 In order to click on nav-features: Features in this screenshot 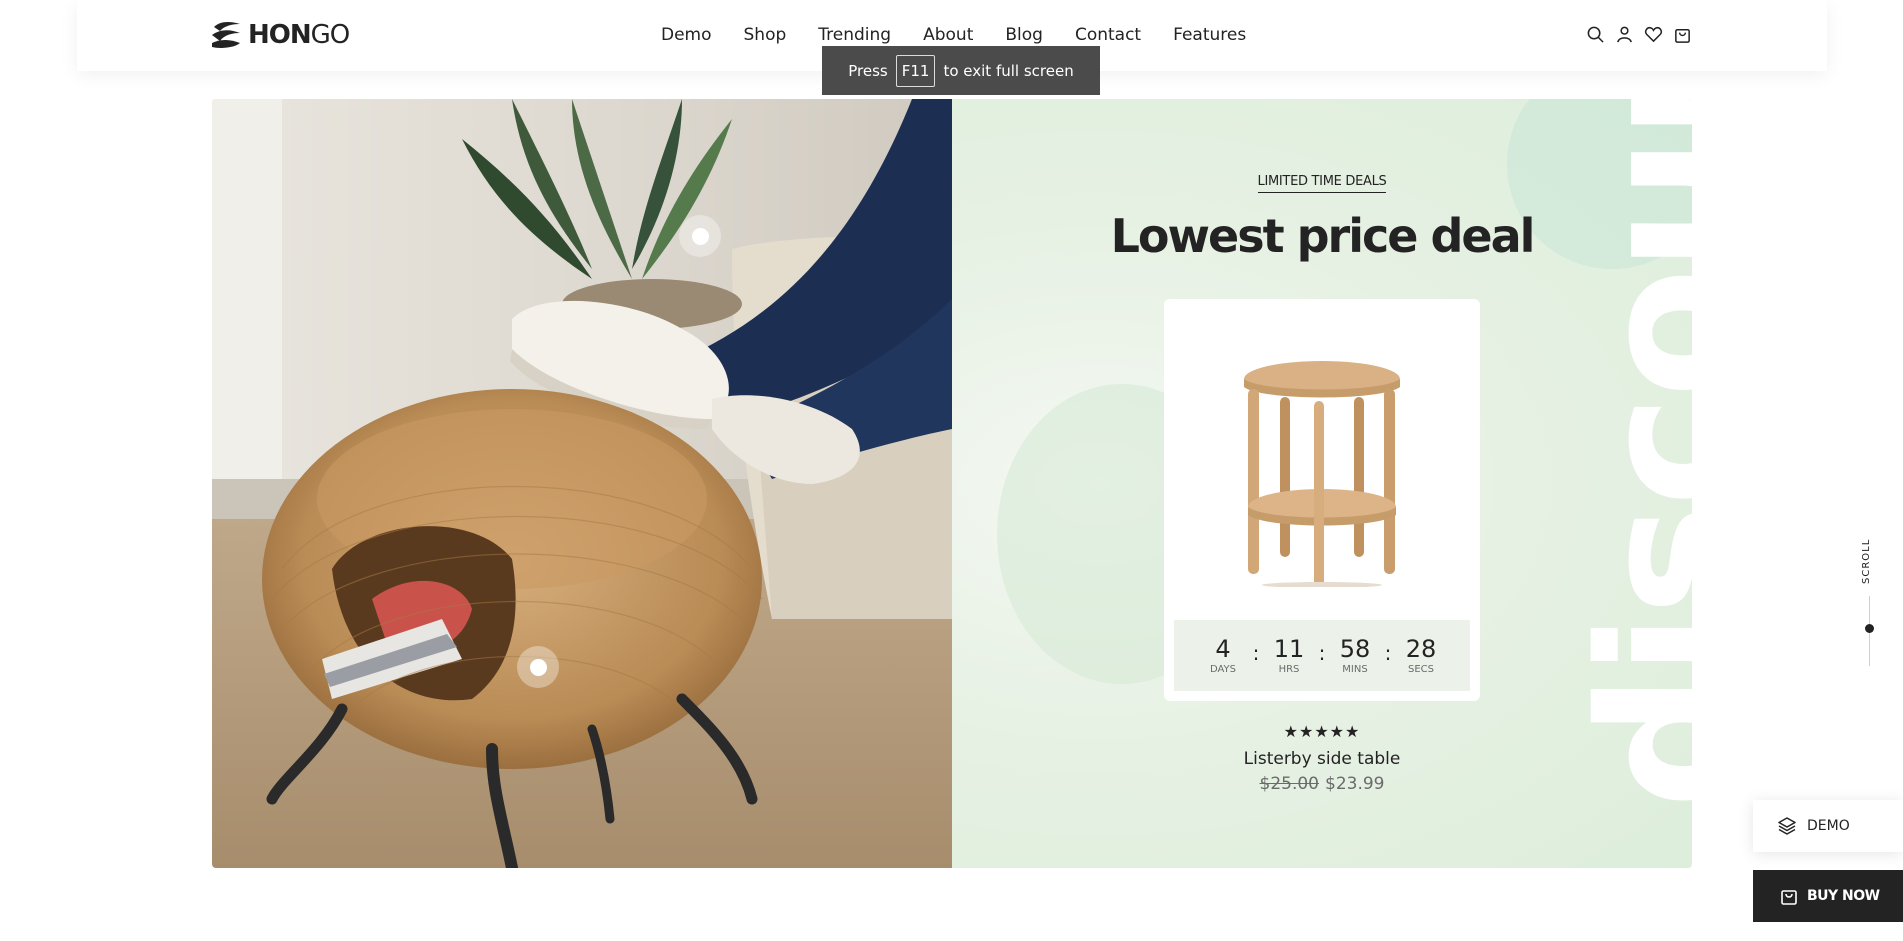, I will do `click(1209, 35)`.